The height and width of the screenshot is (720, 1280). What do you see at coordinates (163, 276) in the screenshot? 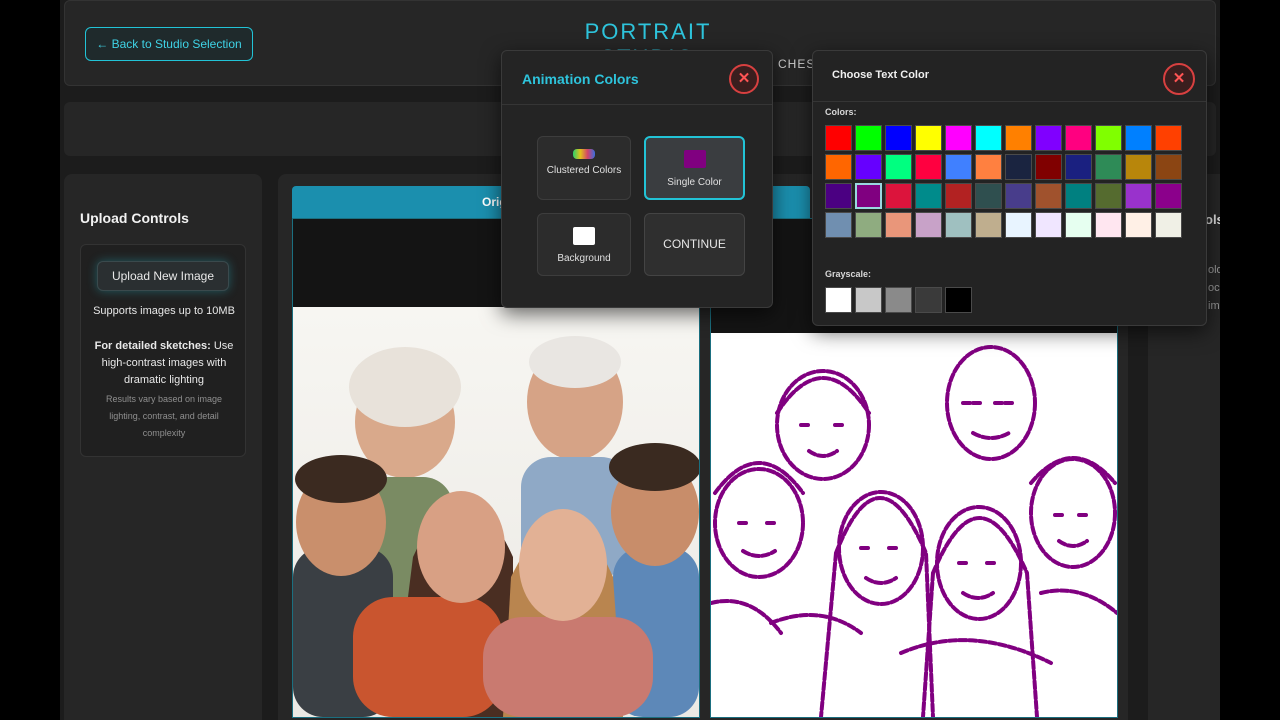
I see `upload-new-image-button: Upload New Image` at bounding box center [163, 276].